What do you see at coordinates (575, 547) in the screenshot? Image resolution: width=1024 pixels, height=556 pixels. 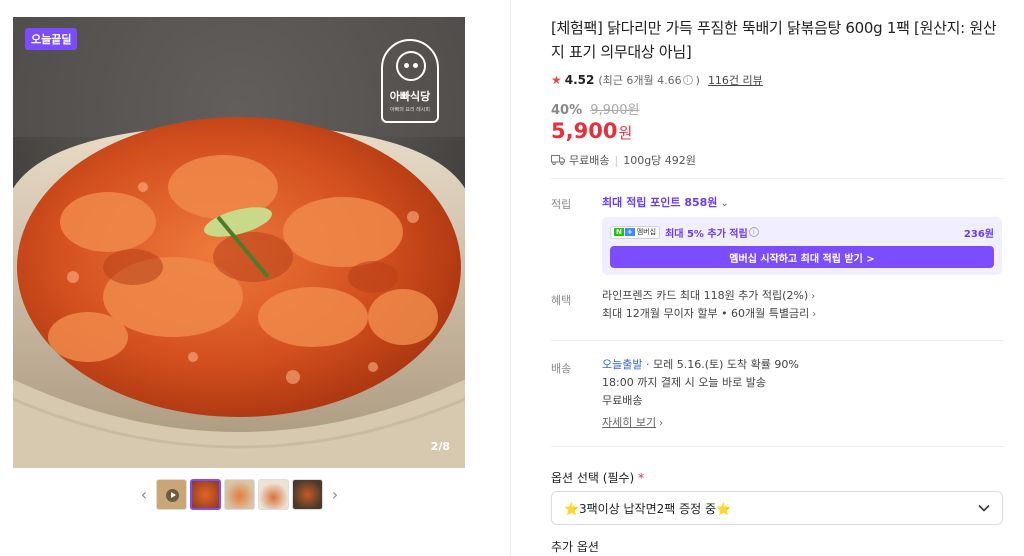 I see `additional-options-label: 추가 옵션` at bounding box center [575, 547].